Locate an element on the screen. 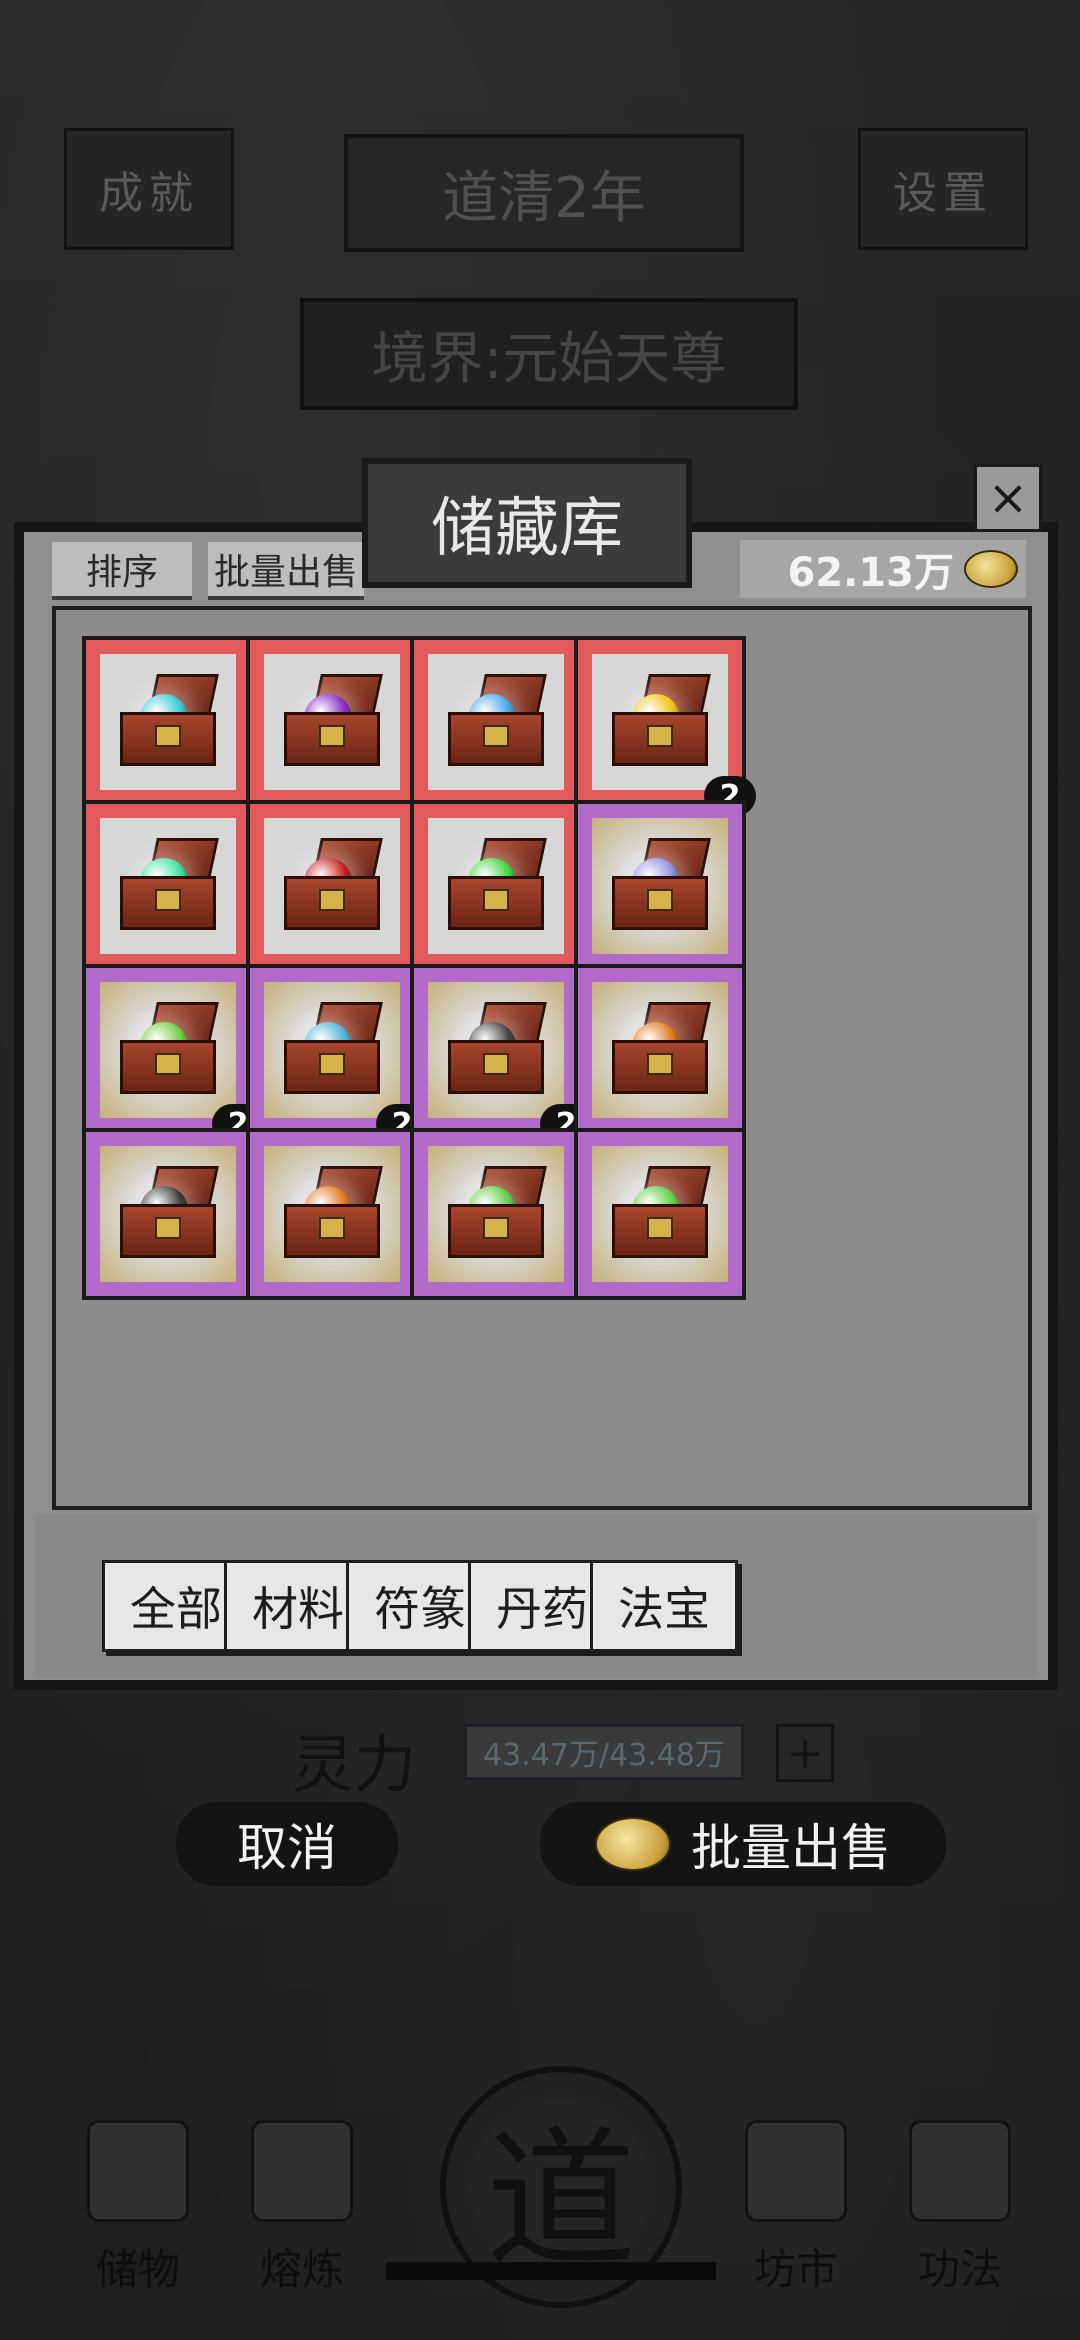 The image size is (1080, 2340). sort-button: 排序 is located at coordinates (122, 571).